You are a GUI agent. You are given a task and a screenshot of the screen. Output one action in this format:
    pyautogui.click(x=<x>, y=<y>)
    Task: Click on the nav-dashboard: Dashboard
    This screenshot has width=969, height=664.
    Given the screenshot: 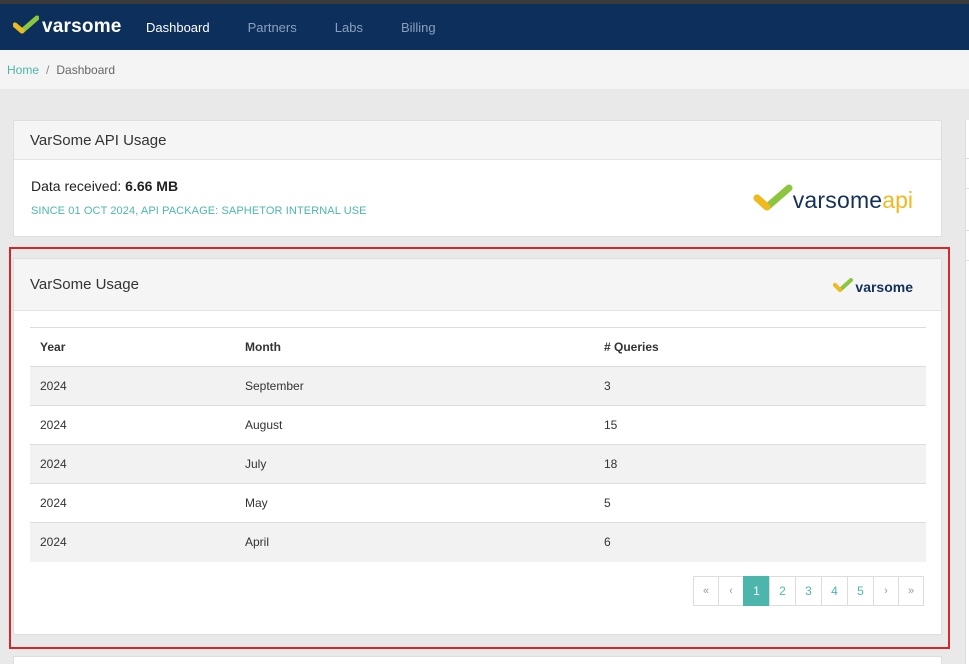 What is the action you would take?
    pyautogui.click(x=178, y=27)
    